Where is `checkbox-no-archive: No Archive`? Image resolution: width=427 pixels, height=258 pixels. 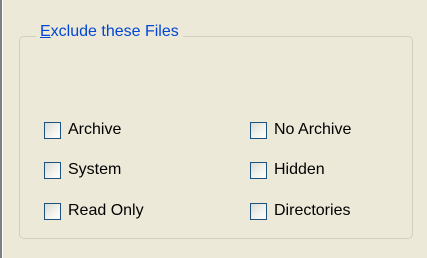
checkbox-no-archive: No Archive is located at coordinates (300, 130).